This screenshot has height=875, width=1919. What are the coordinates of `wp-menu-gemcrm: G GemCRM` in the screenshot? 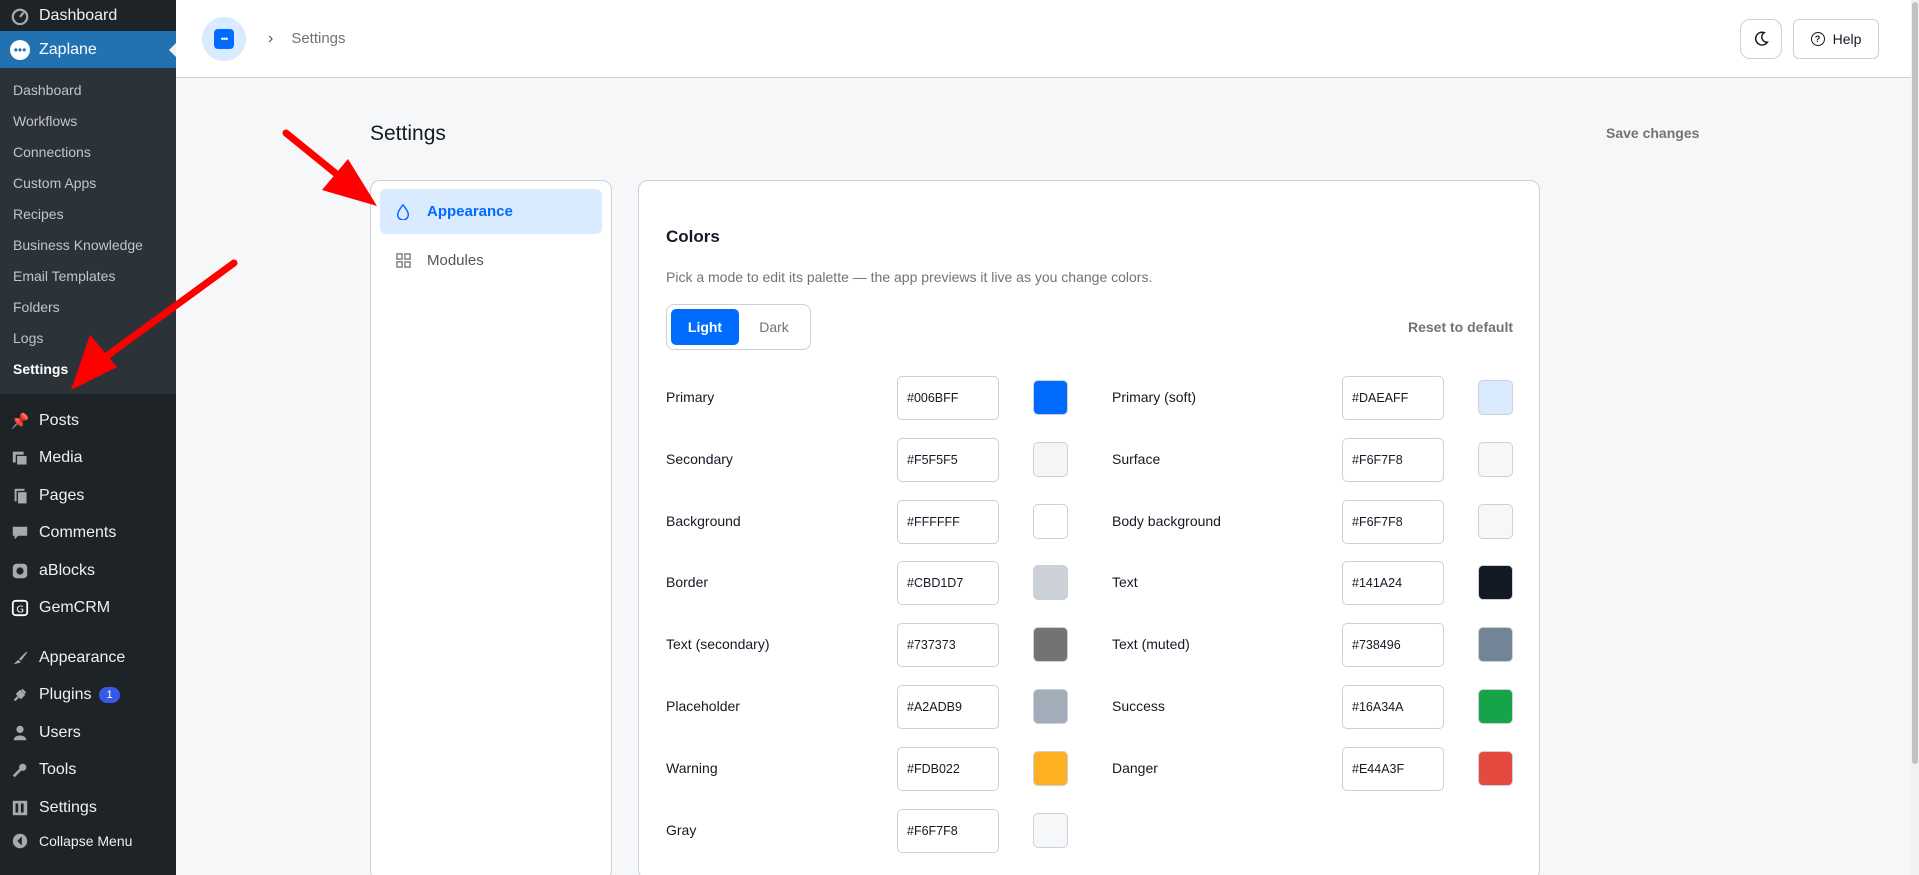 It's located at (88, 609).